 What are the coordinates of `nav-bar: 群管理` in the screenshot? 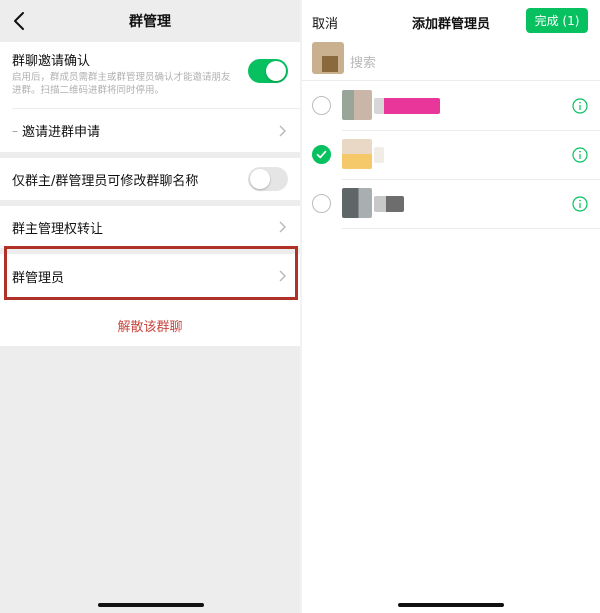 It's located at (150, 21).